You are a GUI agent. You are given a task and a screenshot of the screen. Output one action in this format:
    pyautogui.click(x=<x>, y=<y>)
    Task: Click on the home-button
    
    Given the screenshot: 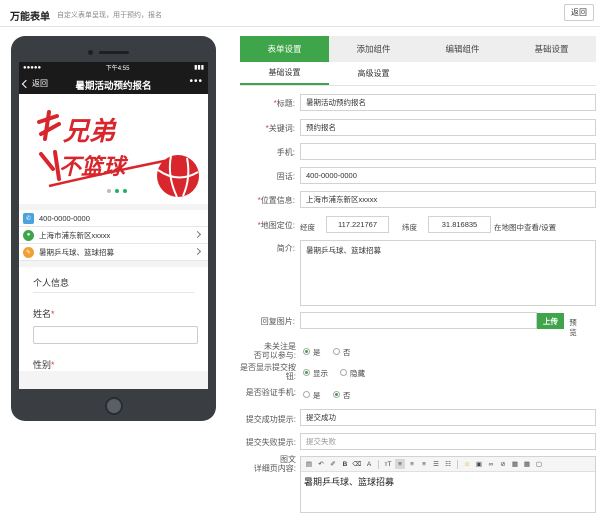 What is the action you would take?
    pyautogui.click(x=114, y=406)
    